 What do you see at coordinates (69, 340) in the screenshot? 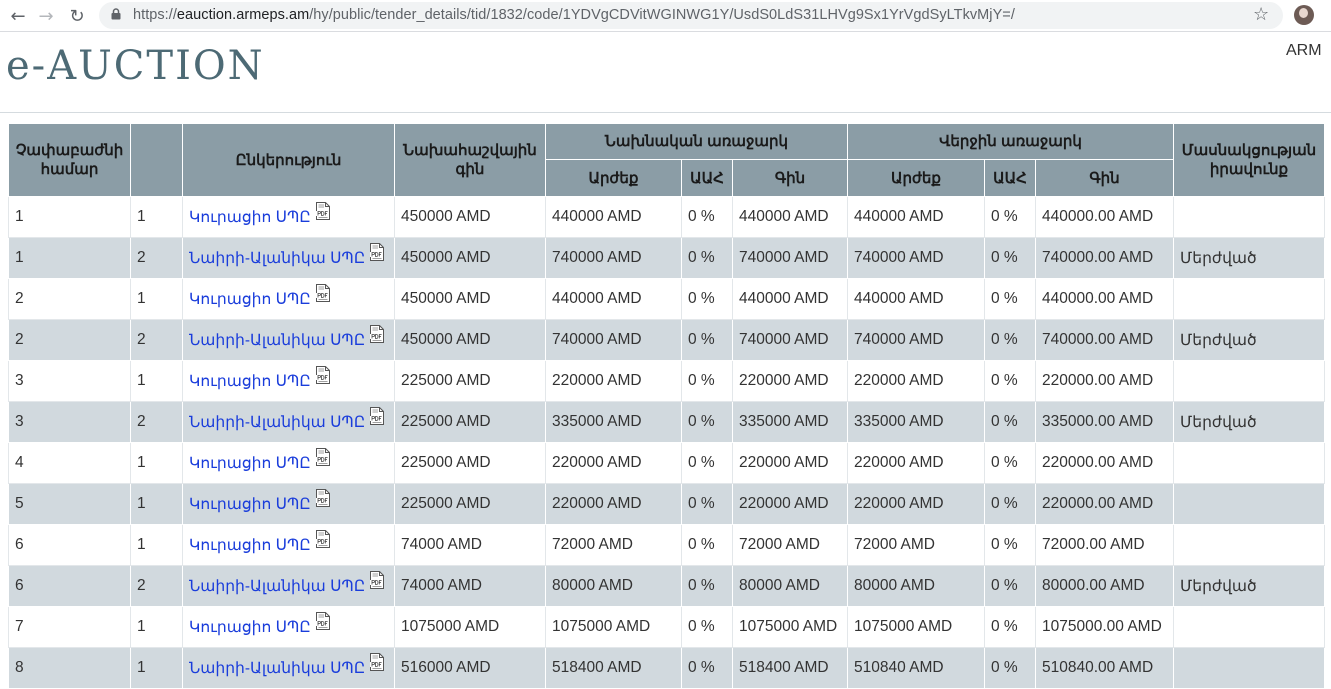
I see `cell-lot-number: 2` at bounding box center [69, 340].